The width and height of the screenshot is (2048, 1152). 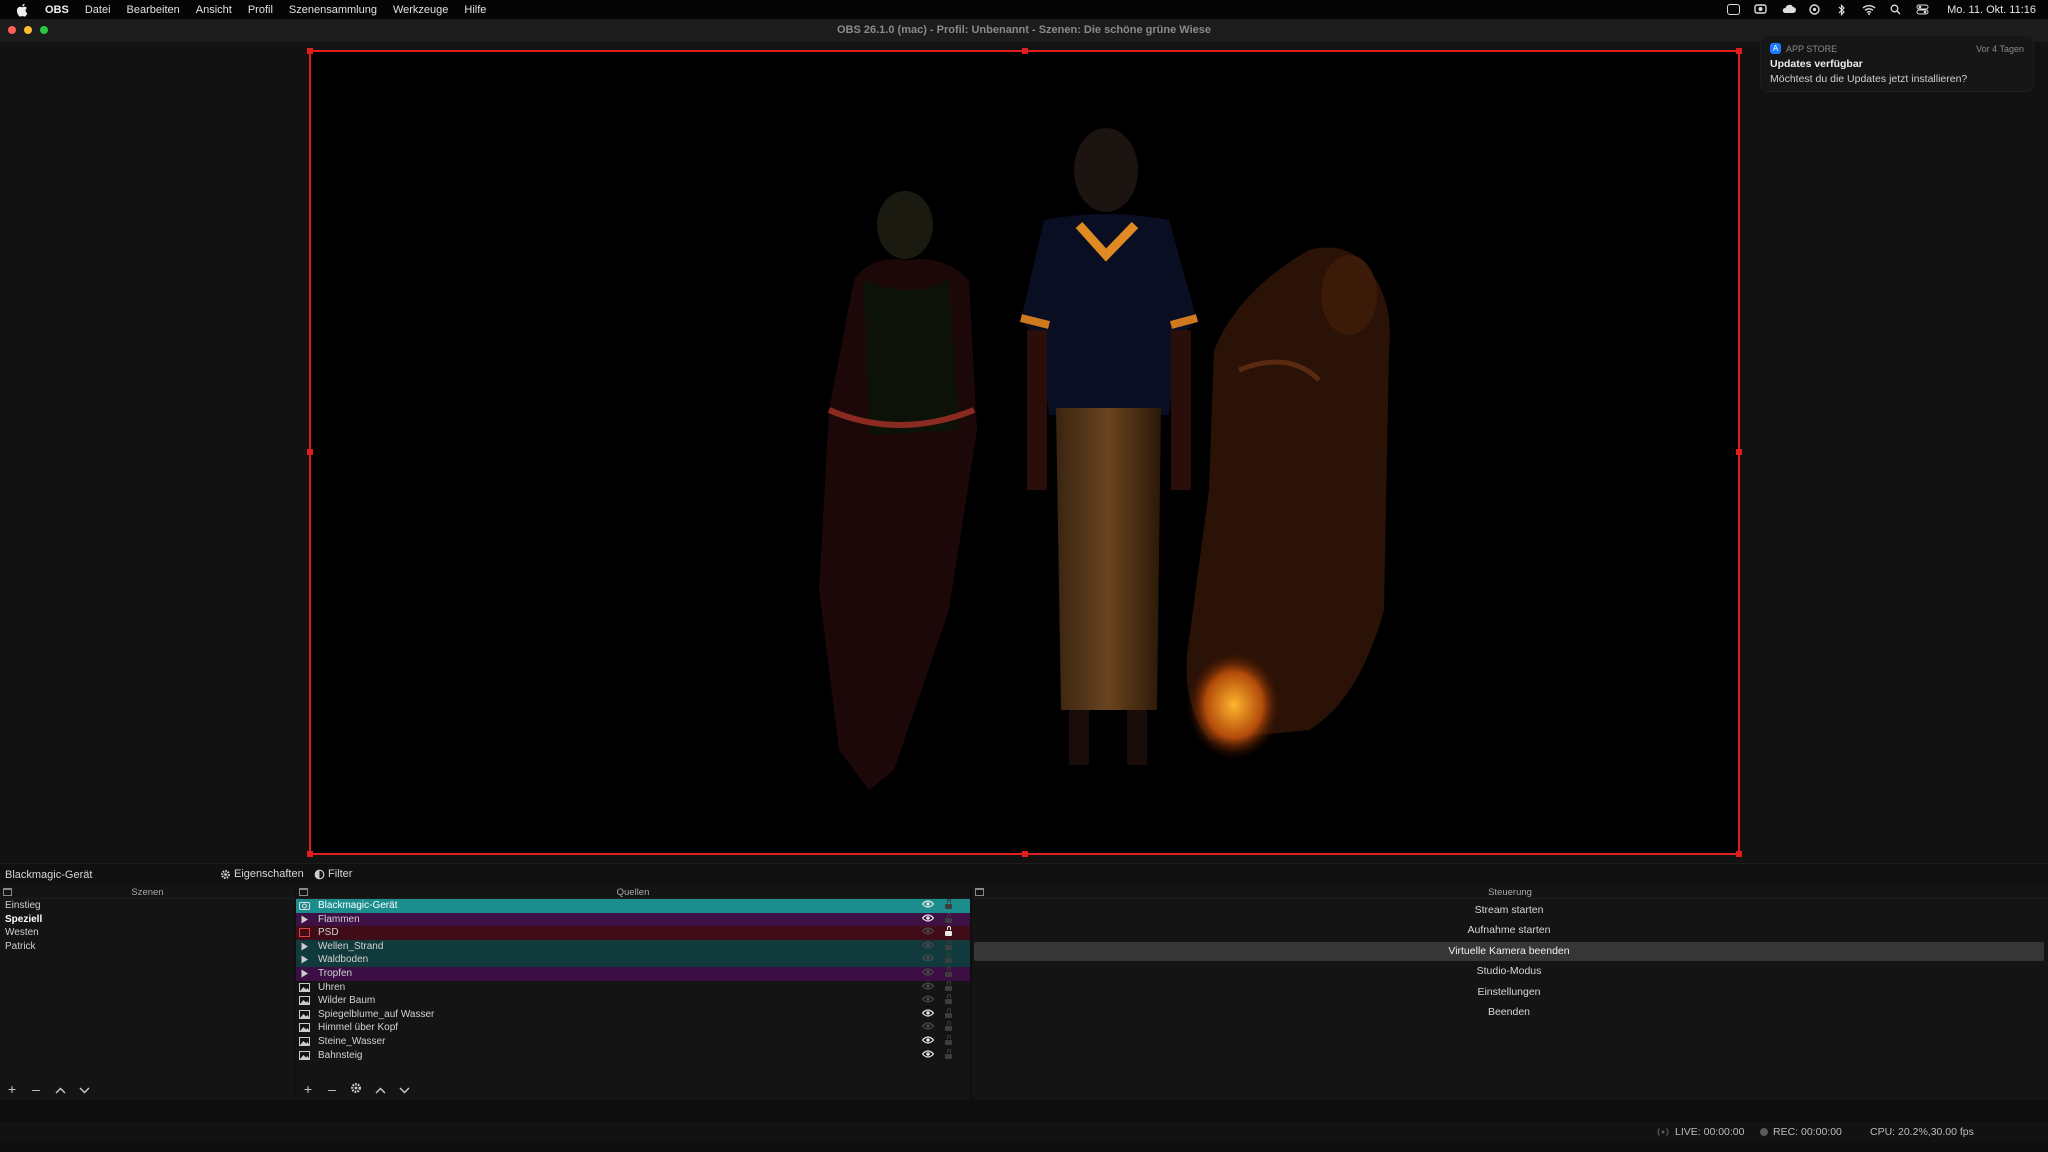 I want to click on apple-icon, so click(x=22, y=10).